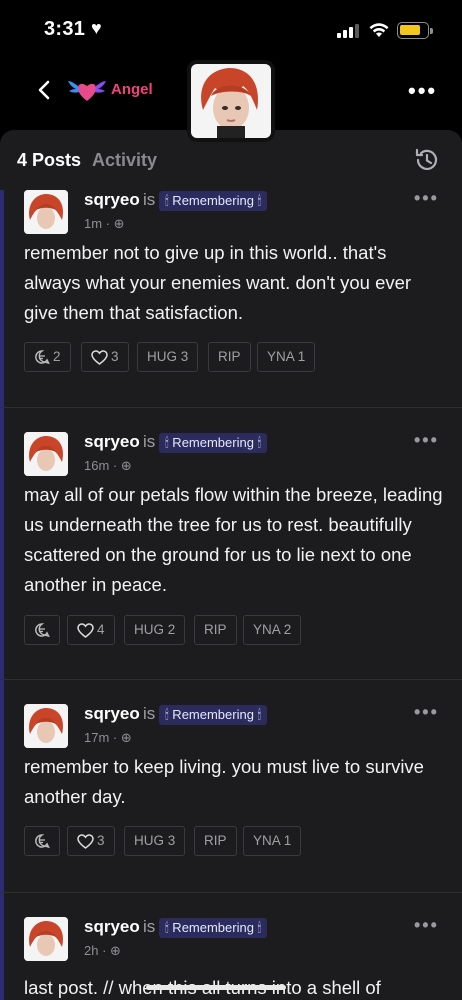 Image resolution: width=462 pixels, height=1000 pixels. Describe the element at coordinates (87, 91) in the screenshot. I see `angel-wings-logo` at that location.